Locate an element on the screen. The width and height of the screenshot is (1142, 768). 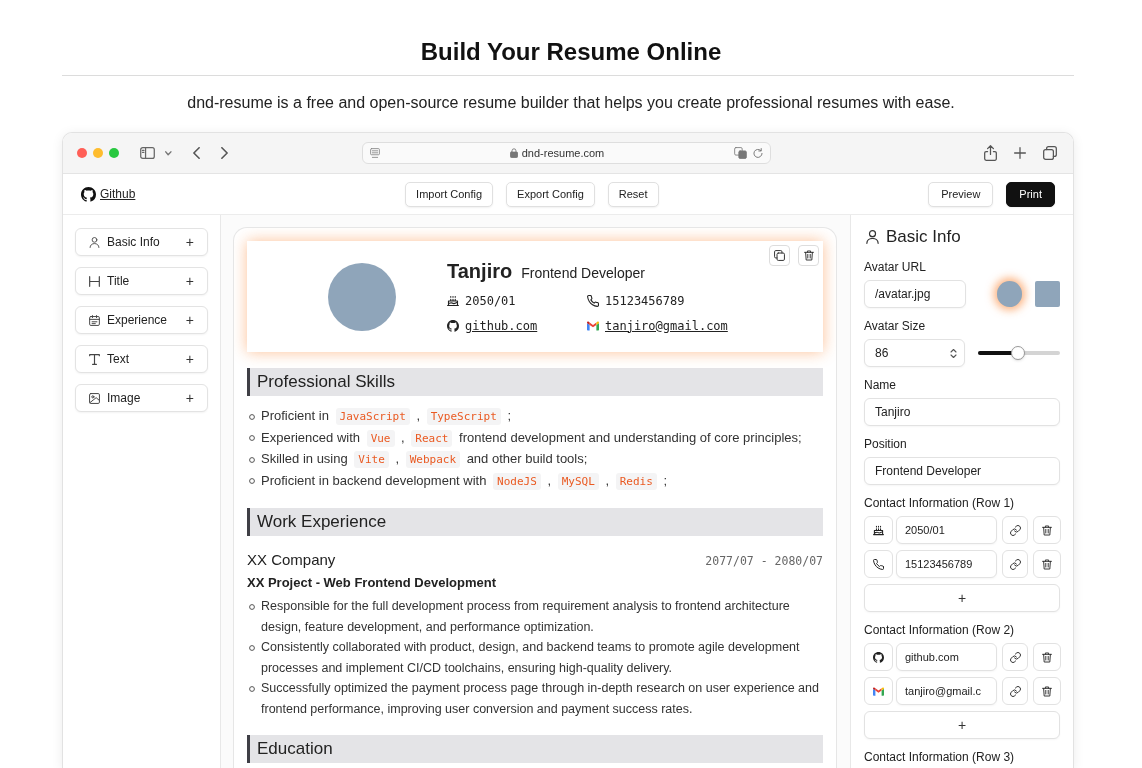
heading-icon is located at coordinates (94, 281).